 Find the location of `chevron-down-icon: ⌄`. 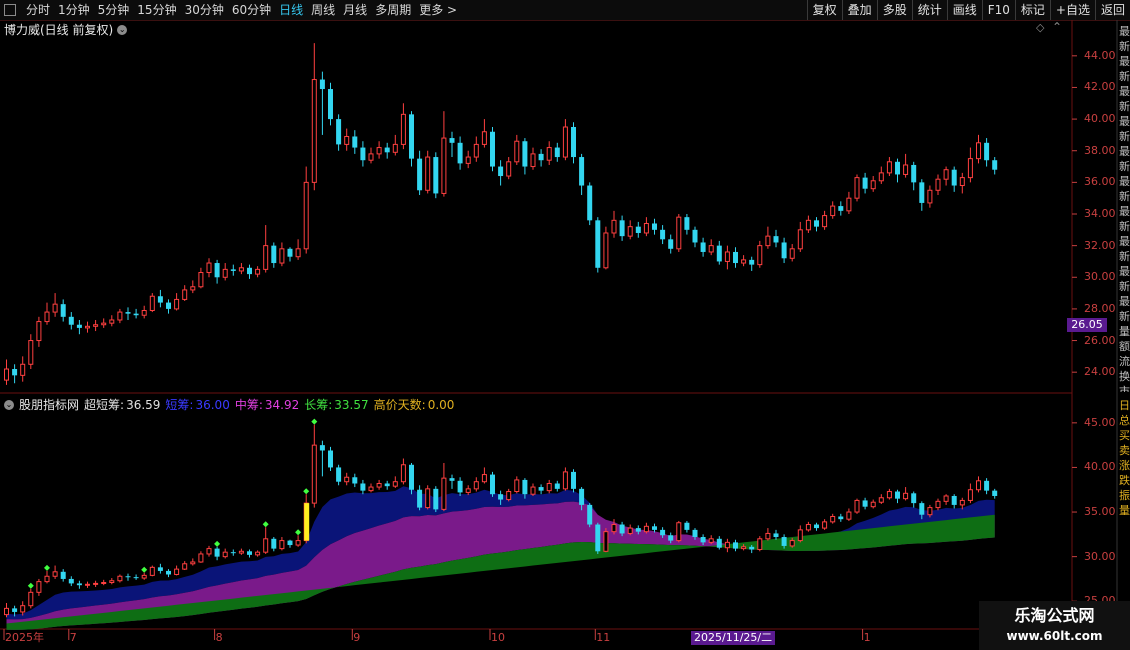

chevron-down-icon: ⌄ is located at coordinates (9, 405).